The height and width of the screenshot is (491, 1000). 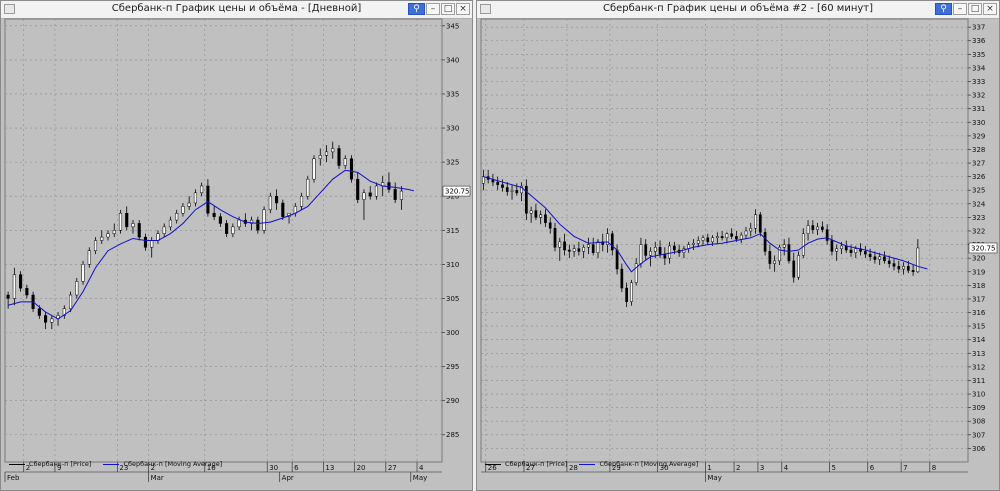 What do you see at coordinates (978, 28) in the screenshot?
I see `y-tick-label: 337` at bounding box center [978, 28].